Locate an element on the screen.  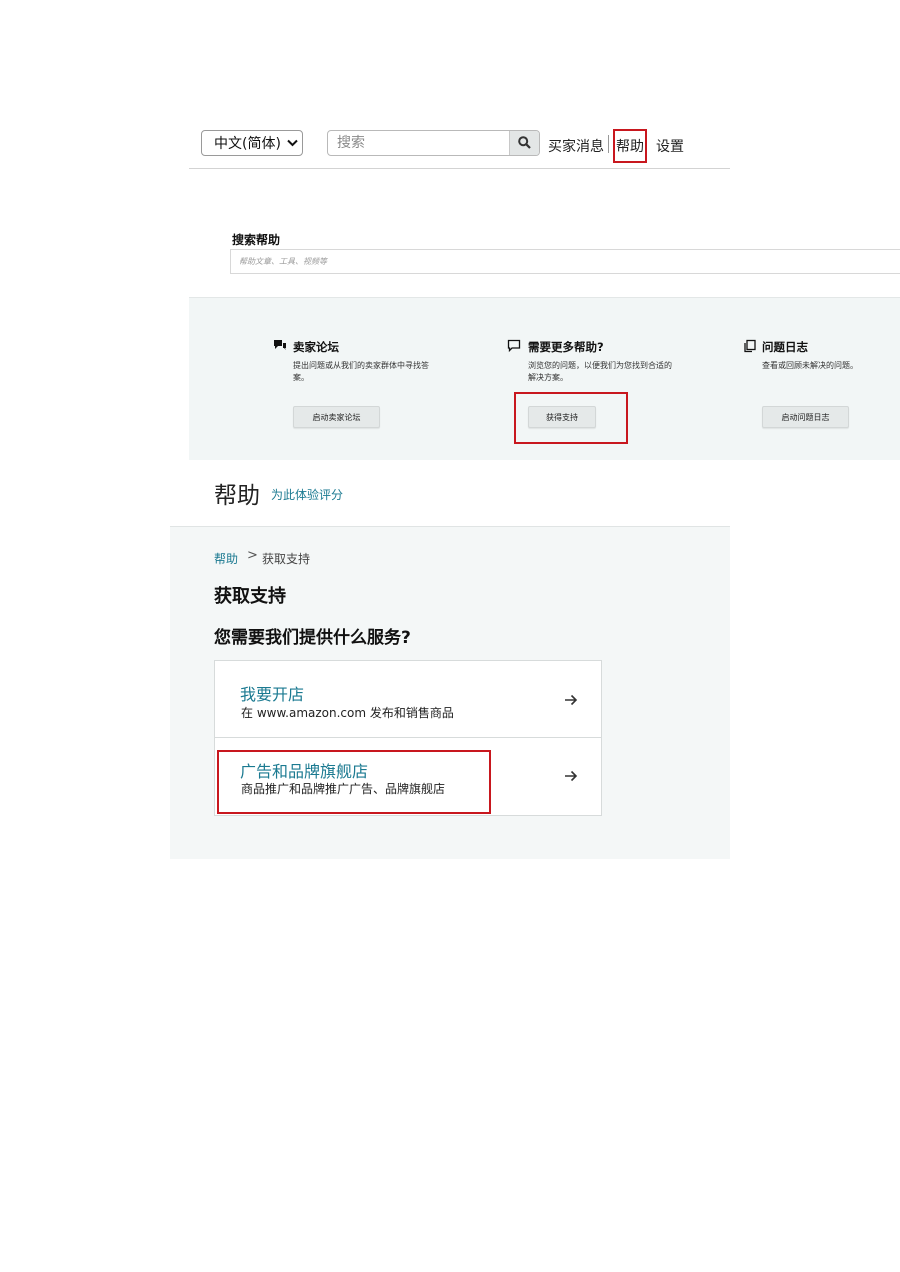
card-more-help-title: 需要更多帮助? is located at coordinates (566, 347).